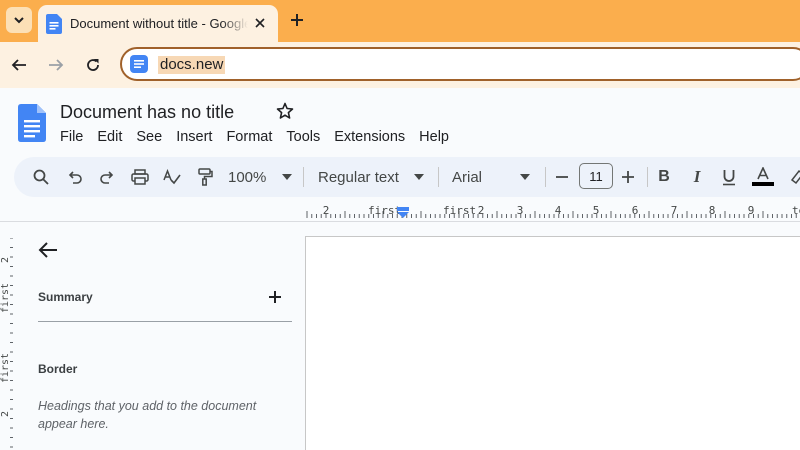  I want to click on tab-search-button, so click(19, 20).